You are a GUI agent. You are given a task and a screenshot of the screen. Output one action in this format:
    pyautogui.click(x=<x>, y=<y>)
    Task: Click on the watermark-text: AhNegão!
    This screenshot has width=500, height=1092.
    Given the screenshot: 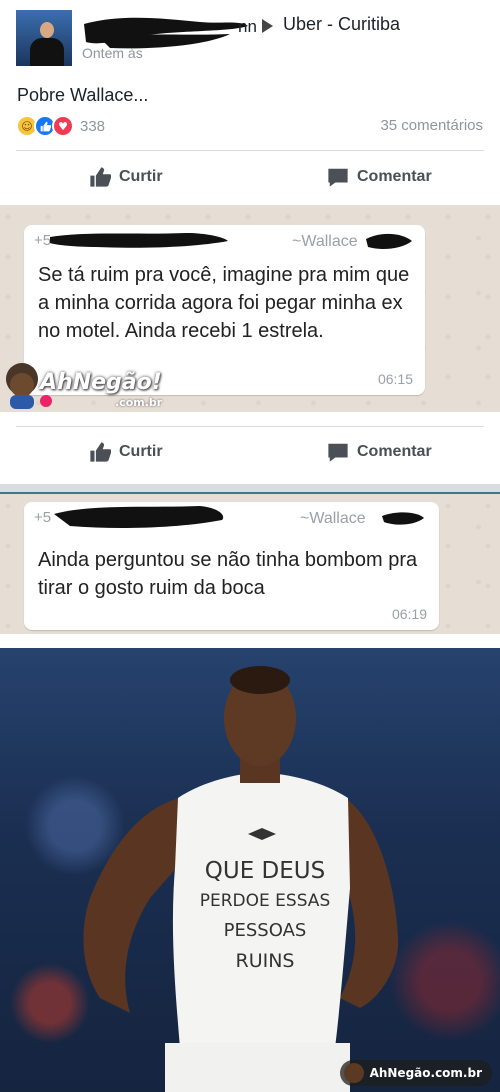 What is the action you would take?
    pyautogui.click(x=101, y=382)
    